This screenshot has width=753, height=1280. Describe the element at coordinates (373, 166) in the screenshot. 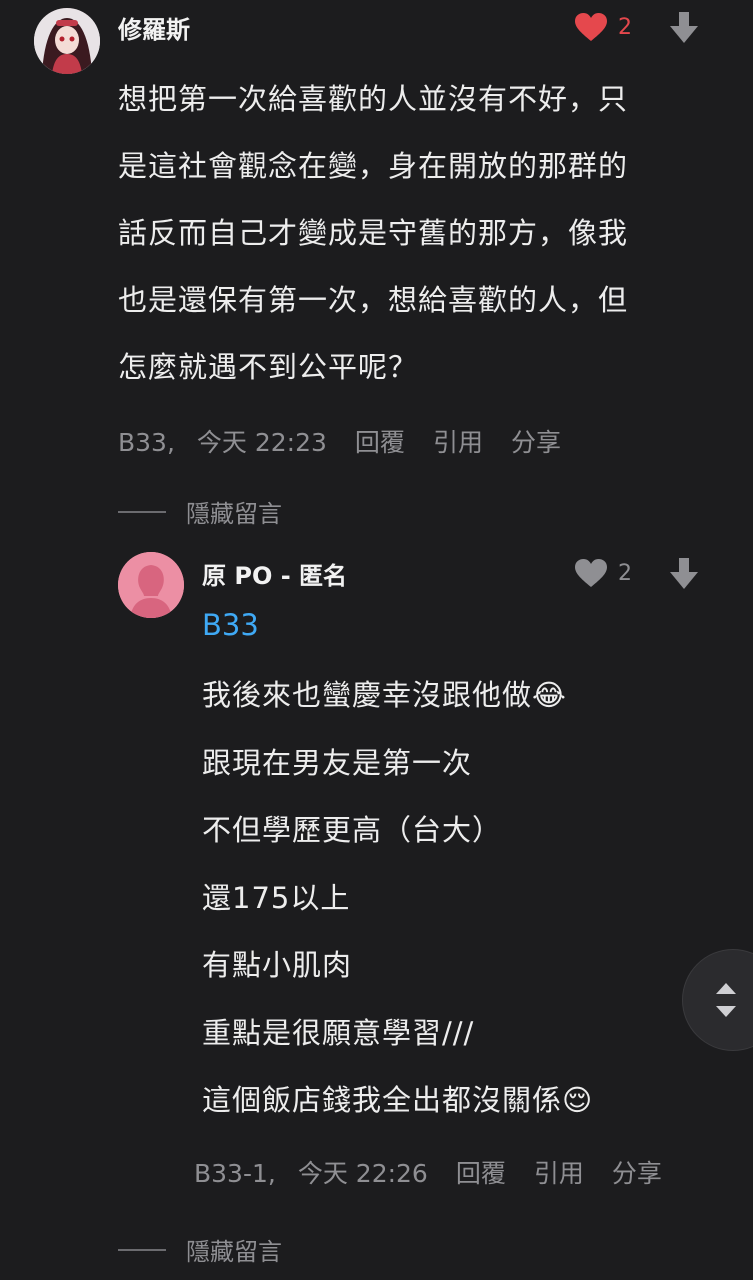

I see `comment-line: 是這社會觀念在變，身在開放的那群的` at that location.